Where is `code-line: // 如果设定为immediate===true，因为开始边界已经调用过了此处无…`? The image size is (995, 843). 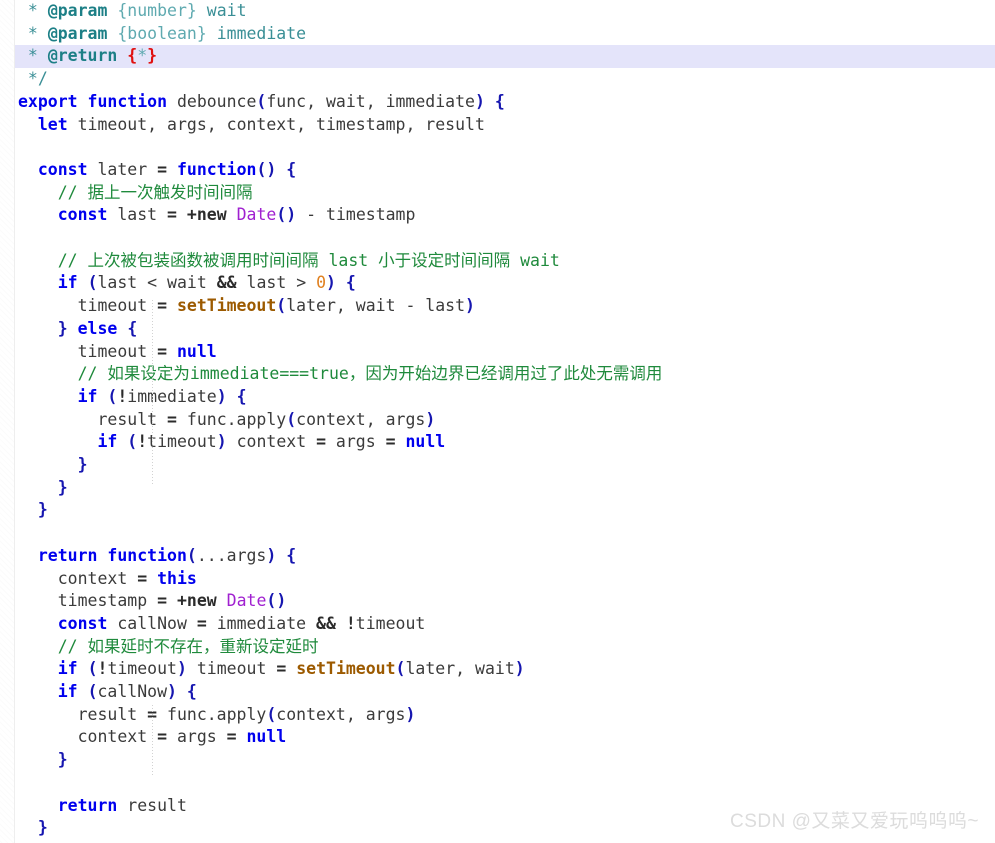 code-line: // 如果设定为immediate===true，因为开始边界已经调用过了此处无… is located at coordinates (497, 374).